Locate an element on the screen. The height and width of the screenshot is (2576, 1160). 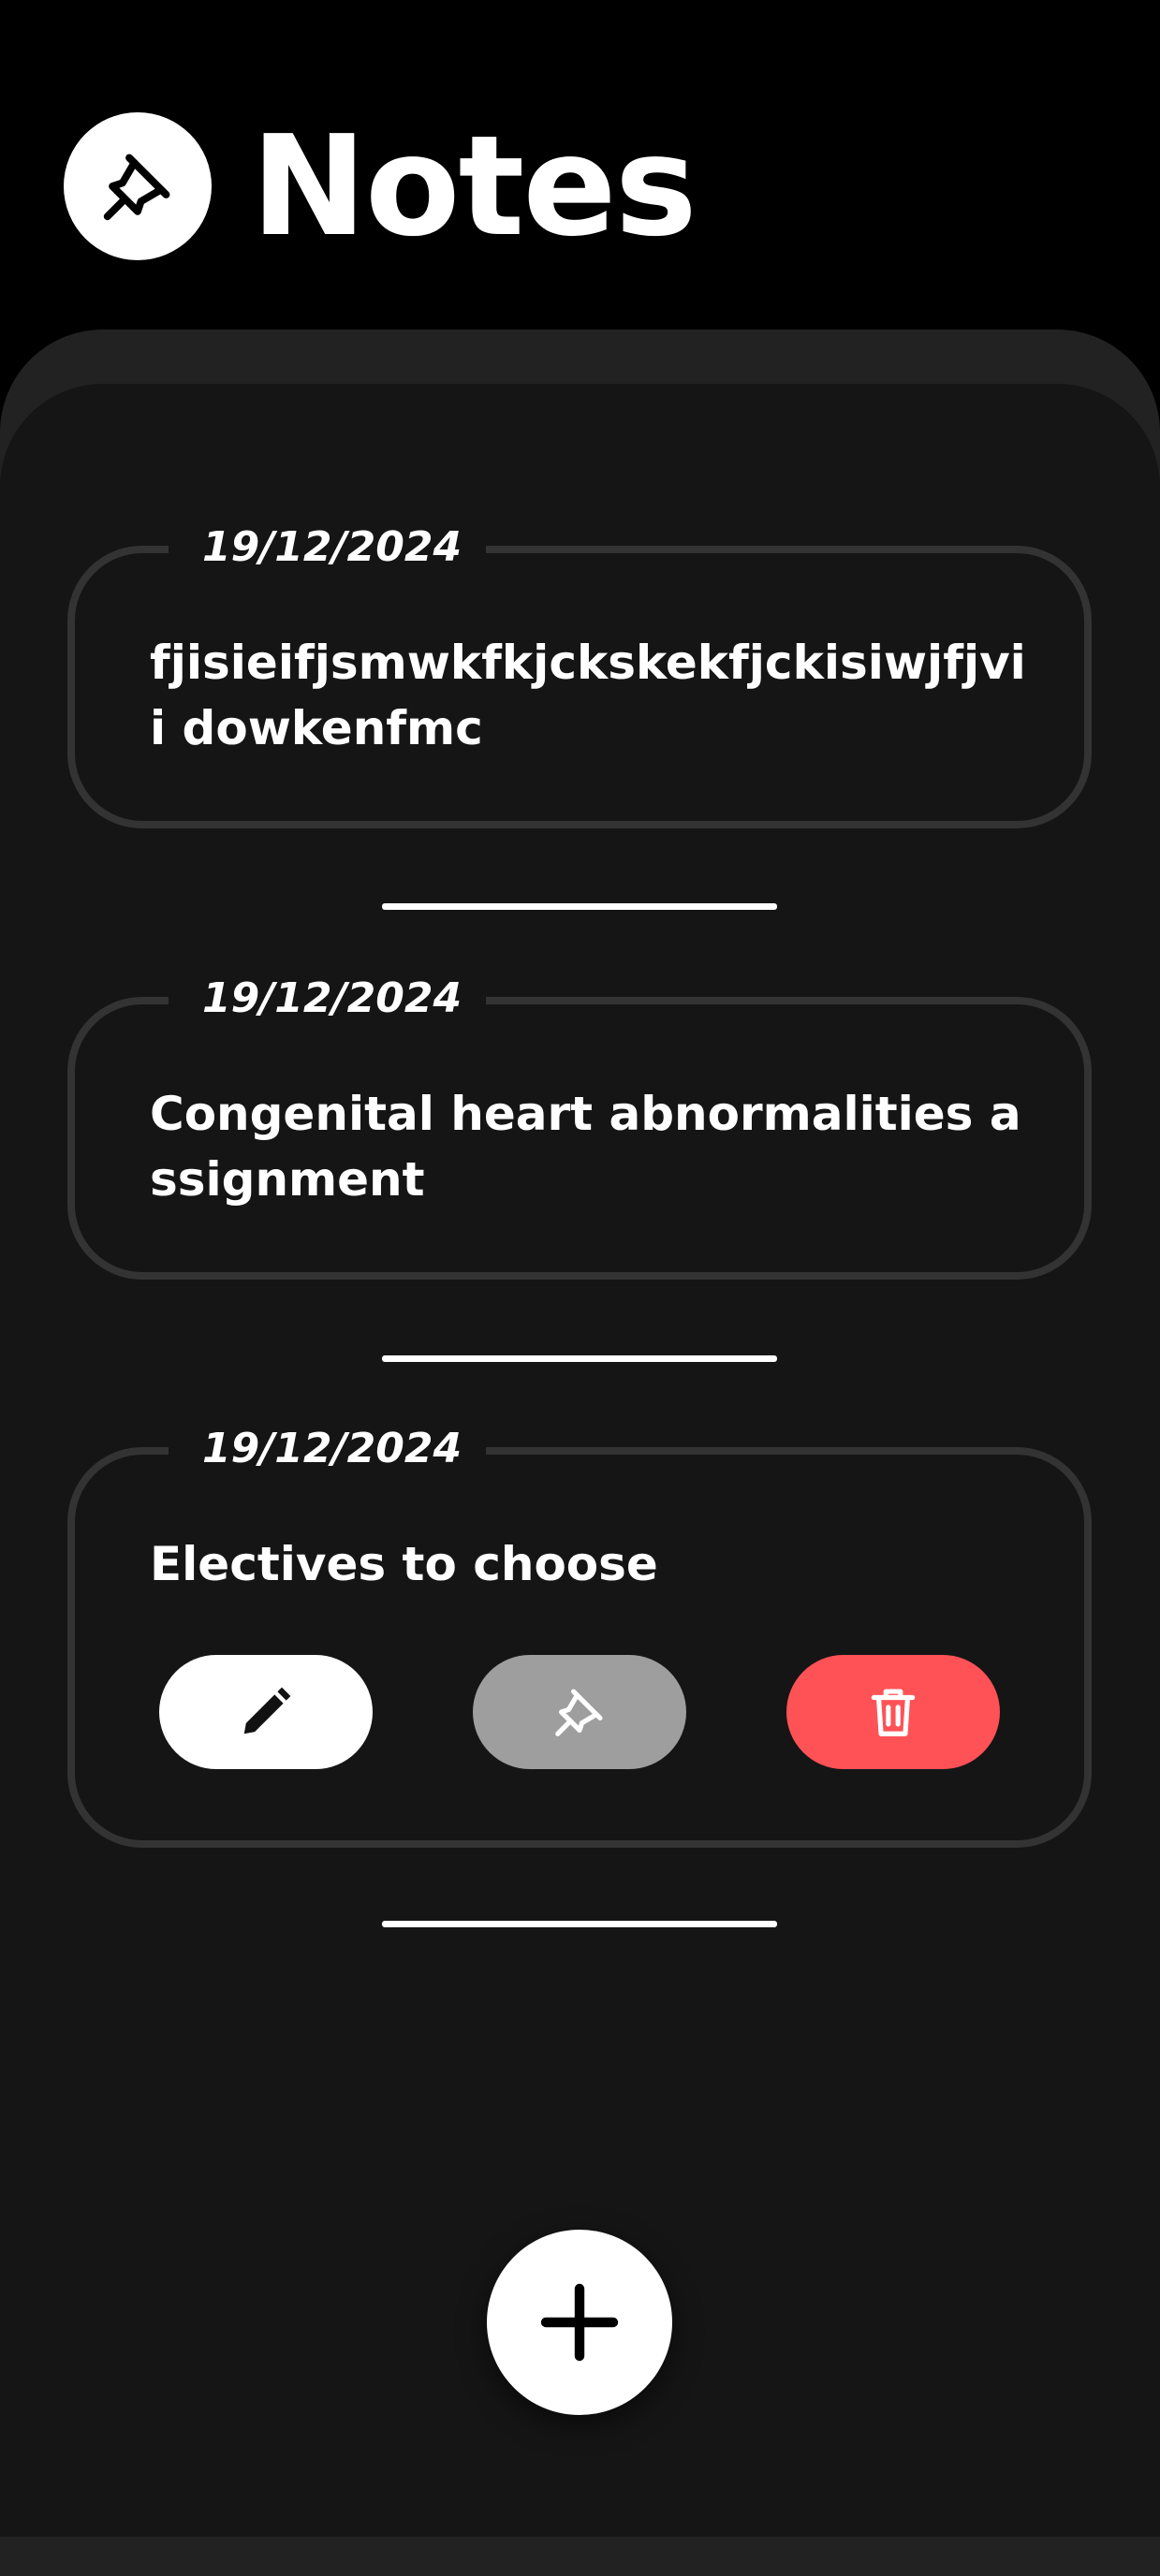
edit-button is located at coordinates (266, 1712).